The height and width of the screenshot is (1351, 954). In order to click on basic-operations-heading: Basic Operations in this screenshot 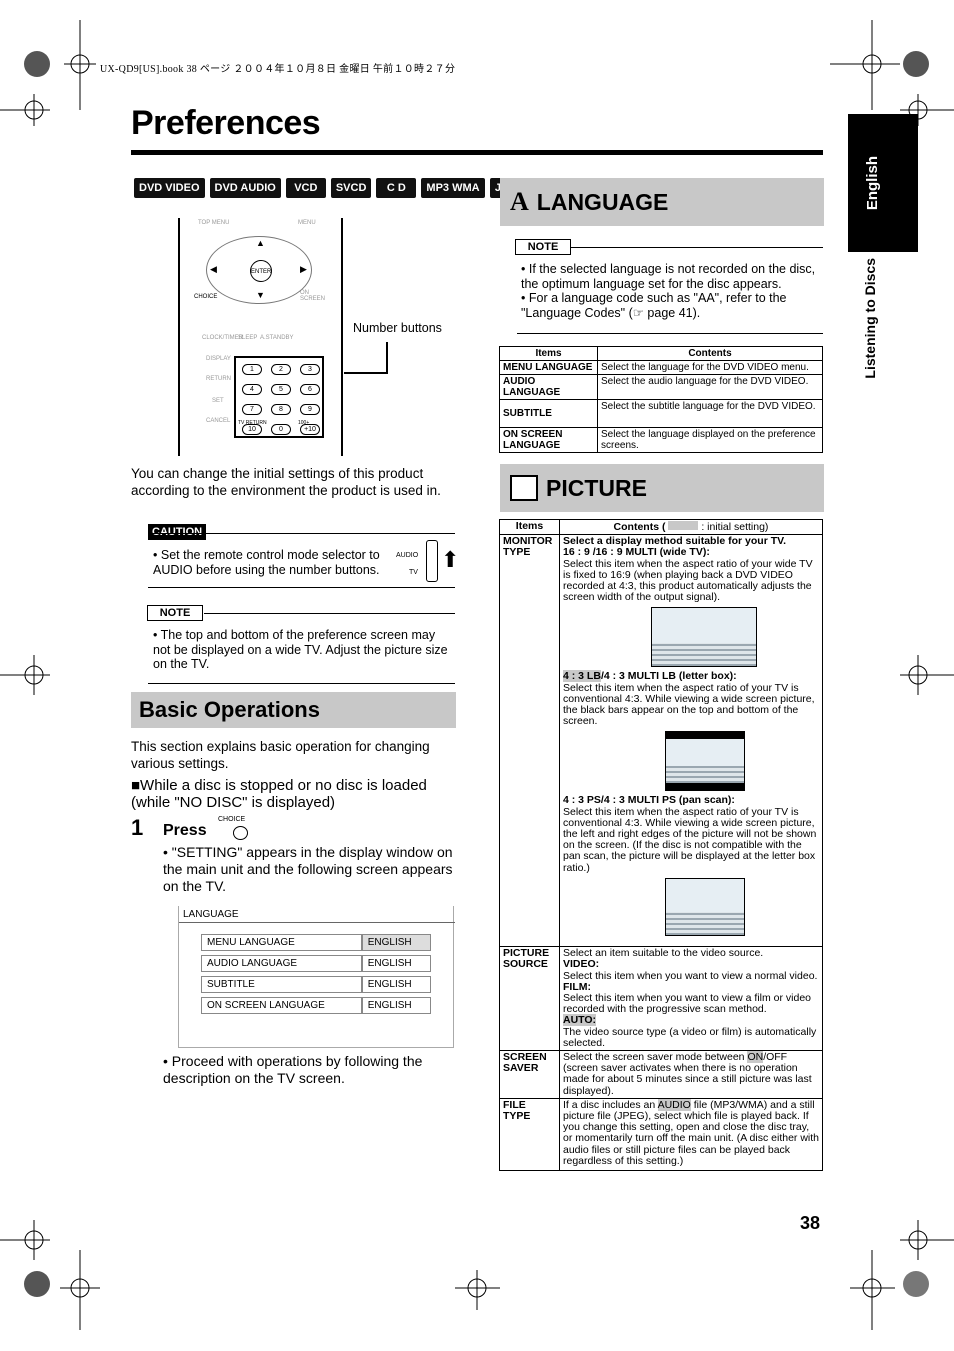, I will do `click(293, 710)`.